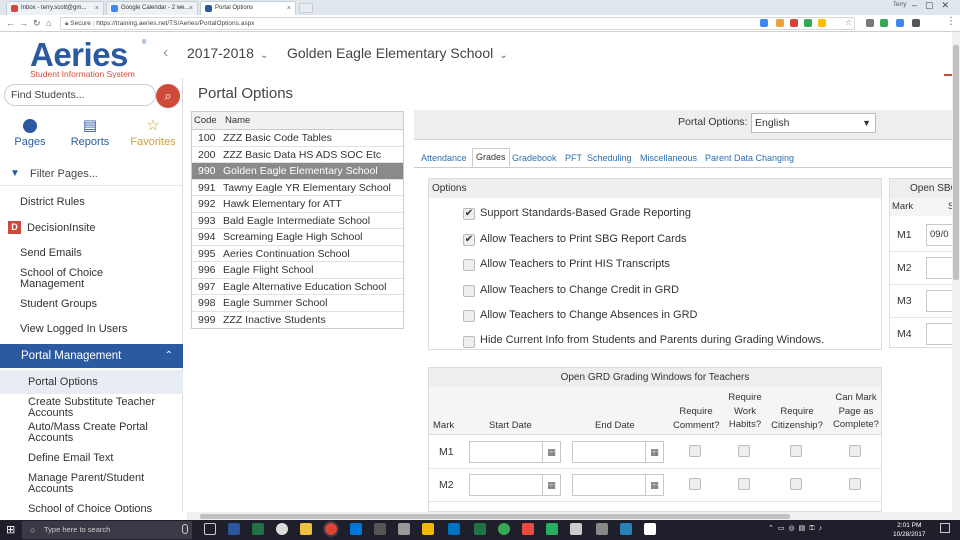 This screenshot has height=540, width=960. I want to click on year-selector: 2017-2018 ⌄, so click(227, 53).